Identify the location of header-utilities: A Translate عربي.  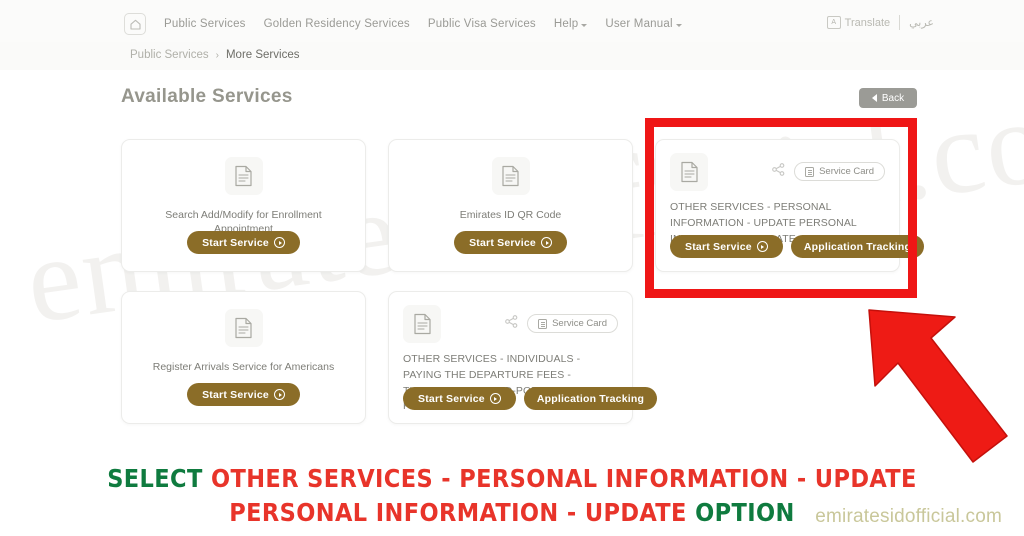
(880, 22).